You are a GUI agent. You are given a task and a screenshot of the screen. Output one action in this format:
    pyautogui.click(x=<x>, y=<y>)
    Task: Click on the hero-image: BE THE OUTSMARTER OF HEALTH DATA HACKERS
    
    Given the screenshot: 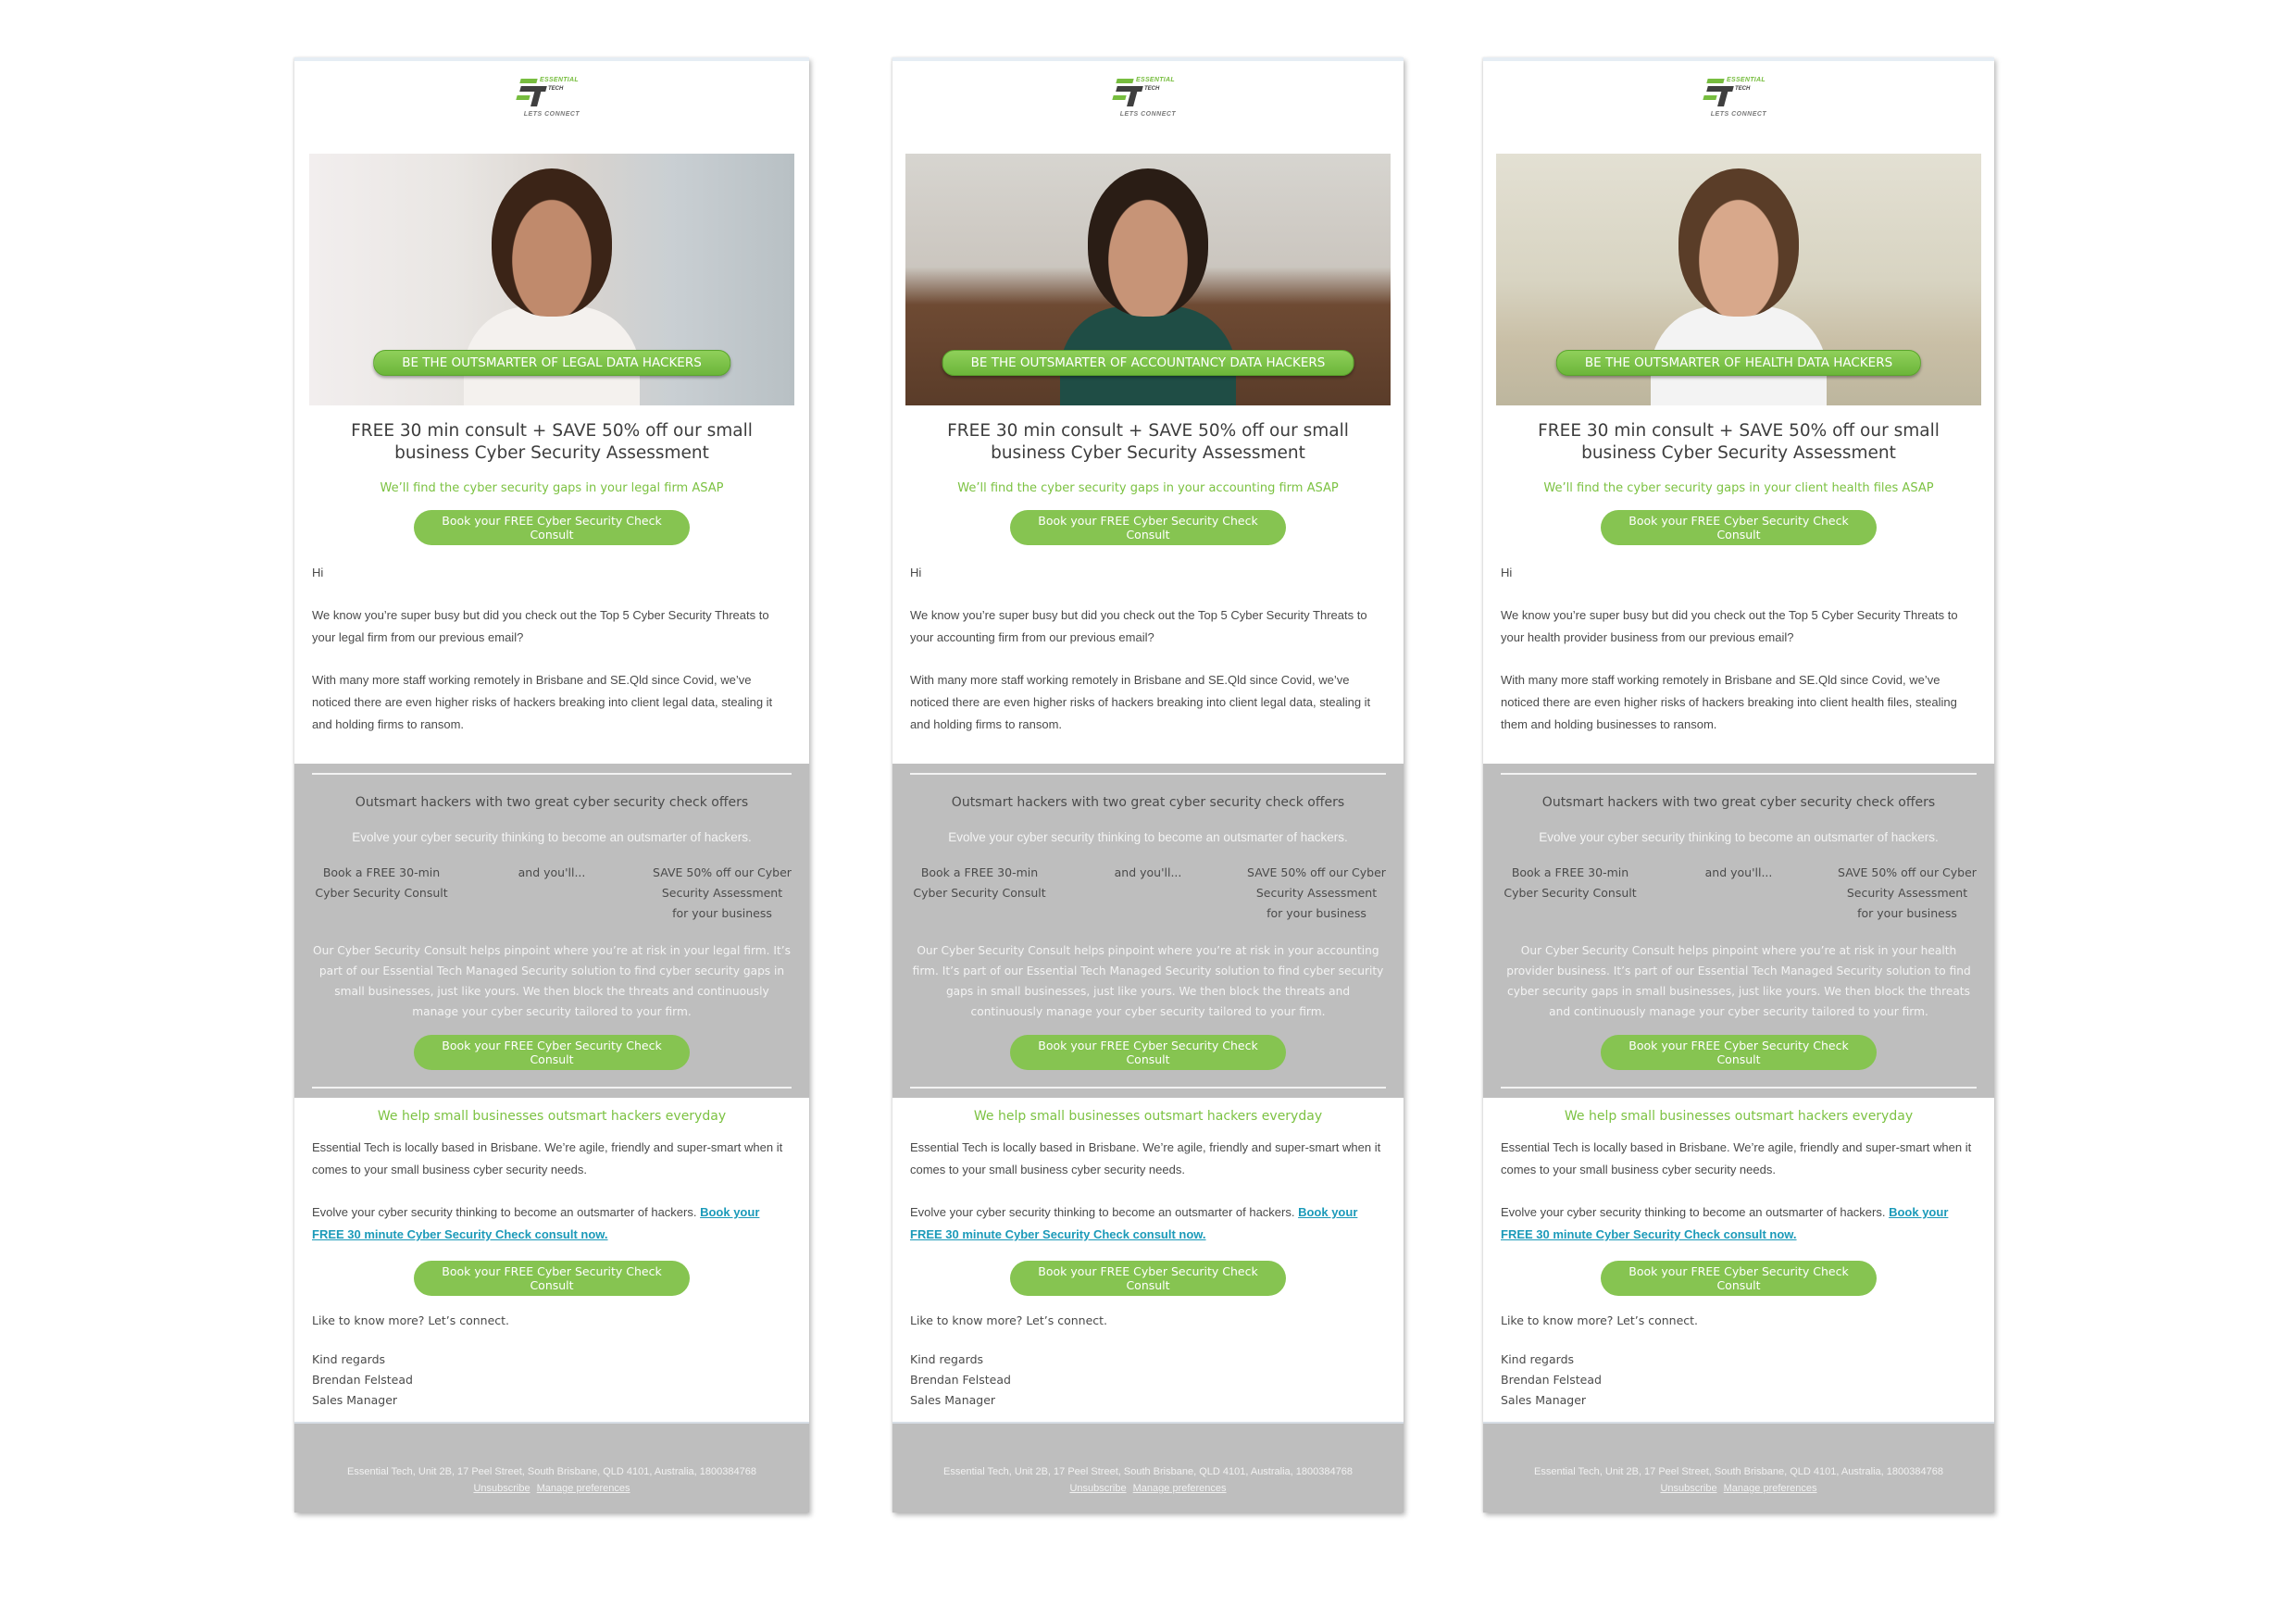 What is the action you would take?
    pyautogui.click(x=1738, y=279)
    